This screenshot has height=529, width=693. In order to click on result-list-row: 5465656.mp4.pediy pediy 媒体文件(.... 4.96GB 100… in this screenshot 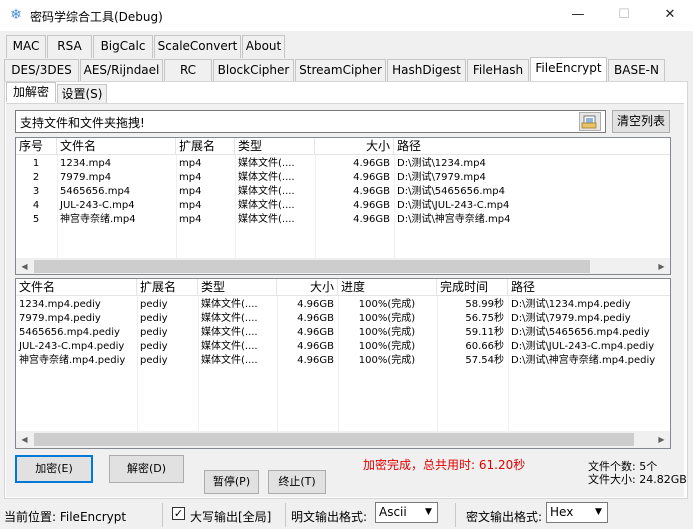, I will do `click(336, 333)`.